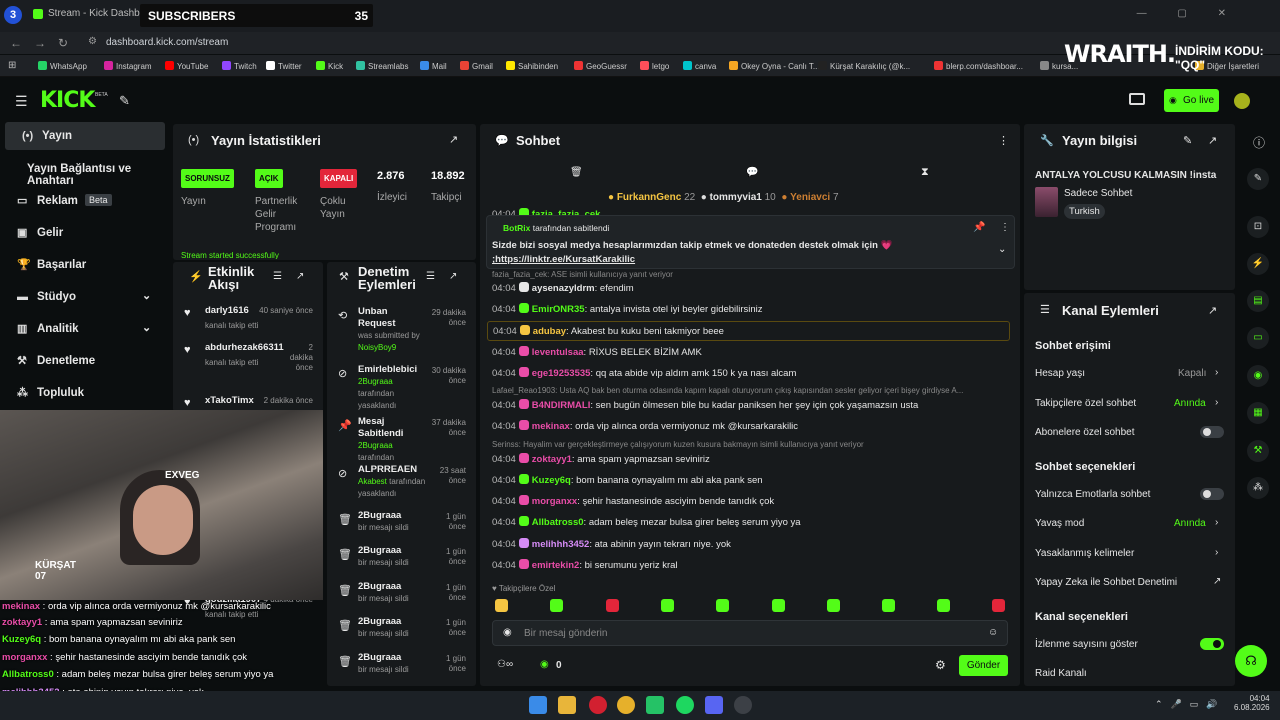 The height and width of the screenshot is (720, 1280). What do you see at coordinates (1188, 13) in the screenshot?
I see `window-controls: — ▢ ✕` at bounding box center [1188, 13].